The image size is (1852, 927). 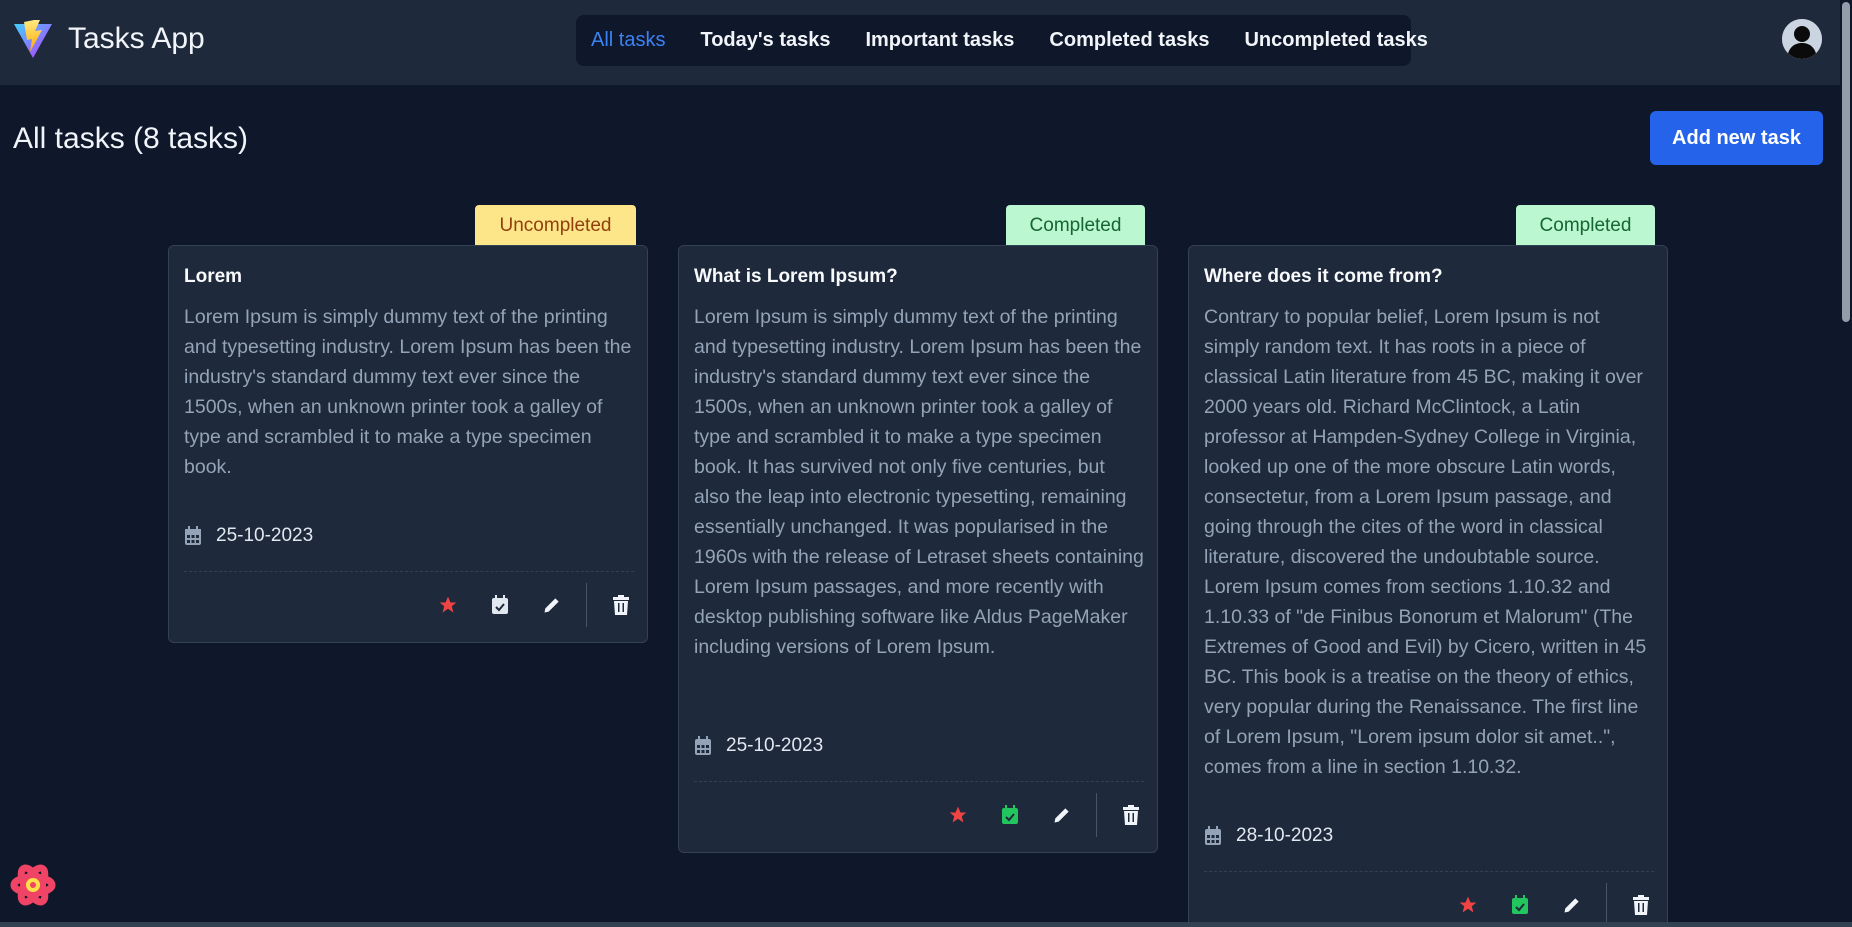 What do you see at coordinates (213, 276) in the screenshot?
I see `task-title: Lorem` at bounding box center [213, 276].